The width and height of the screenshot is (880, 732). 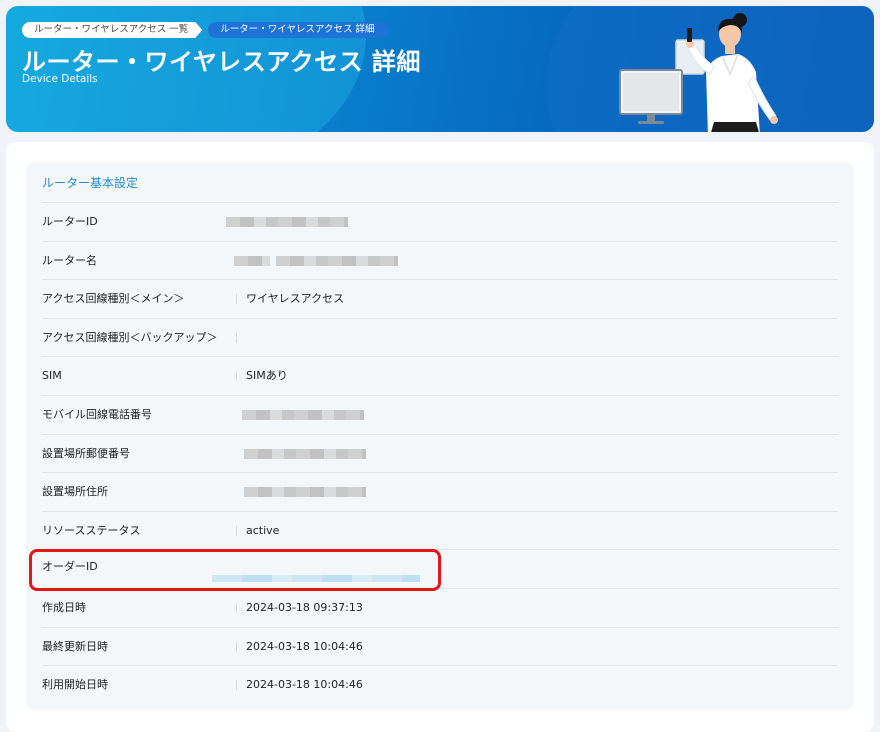 What do you see at coordinates (295, 299) in the screenshot?
I see `detail-value: ワイヤレスアクセス` at bounding box center [295, 299].